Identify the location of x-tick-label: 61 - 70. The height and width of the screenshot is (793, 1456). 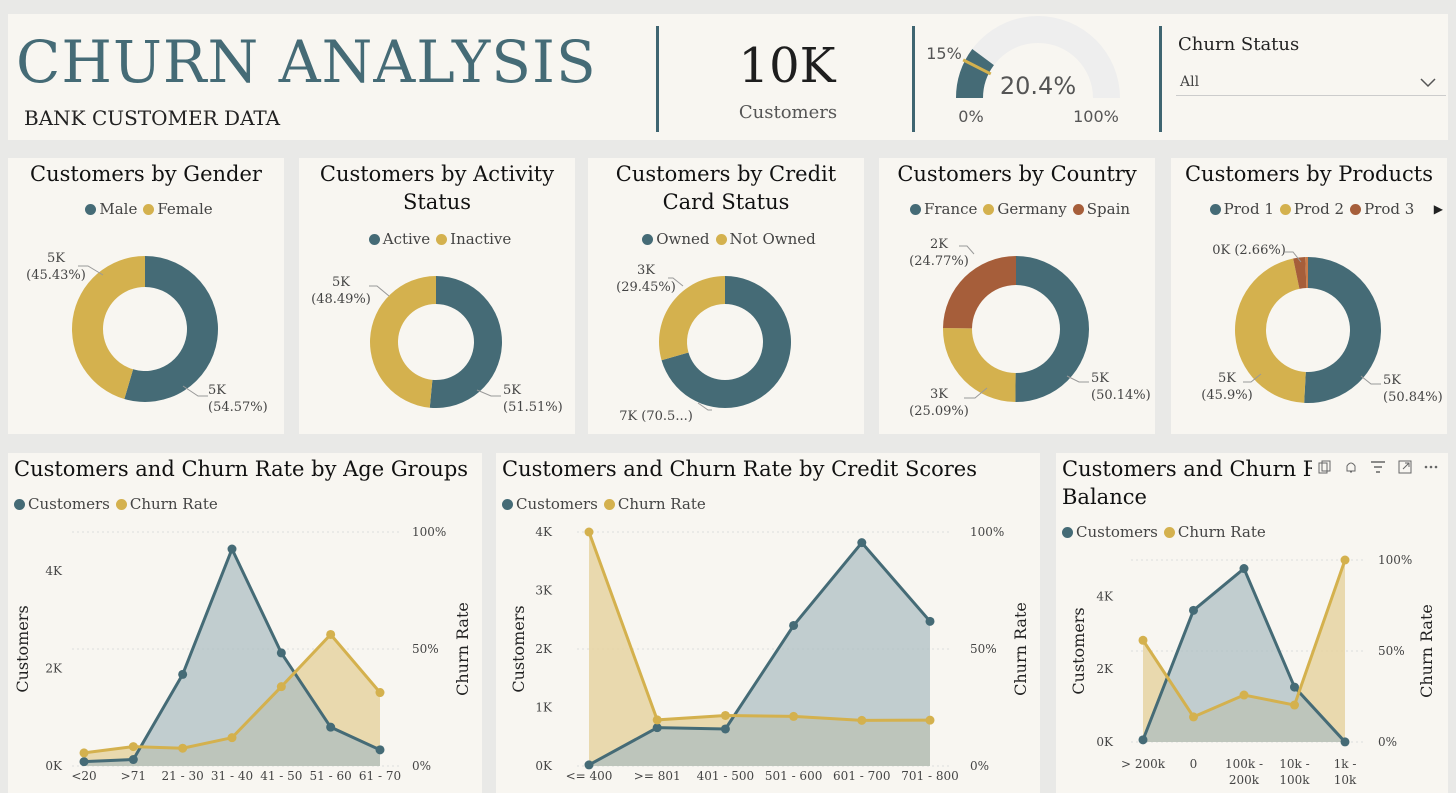
(380, 776).